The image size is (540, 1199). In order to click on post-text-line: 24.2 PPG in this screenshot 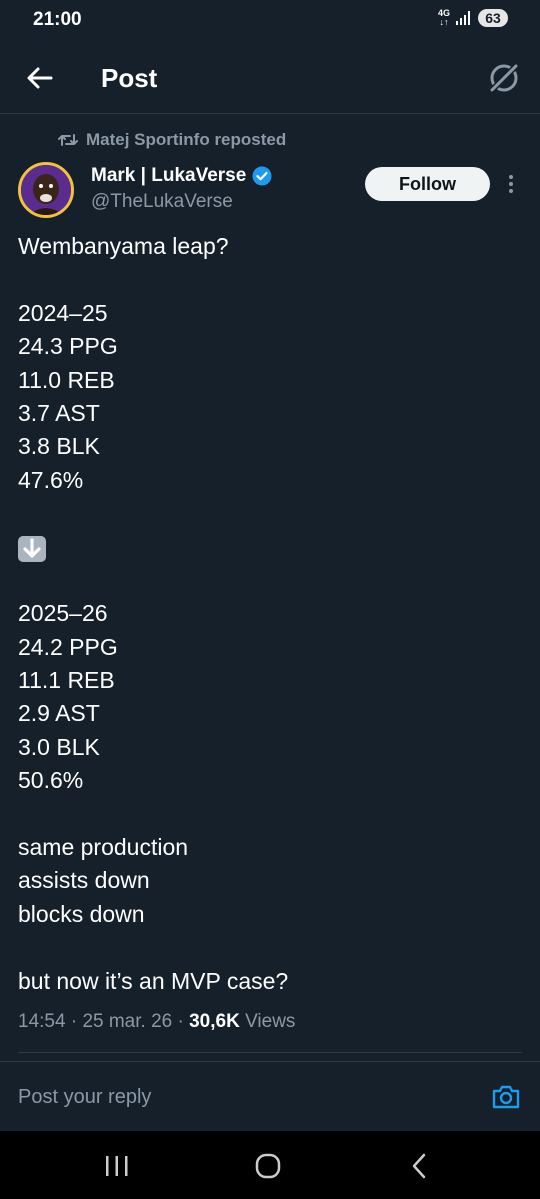, I will do `click(68, 646)`.